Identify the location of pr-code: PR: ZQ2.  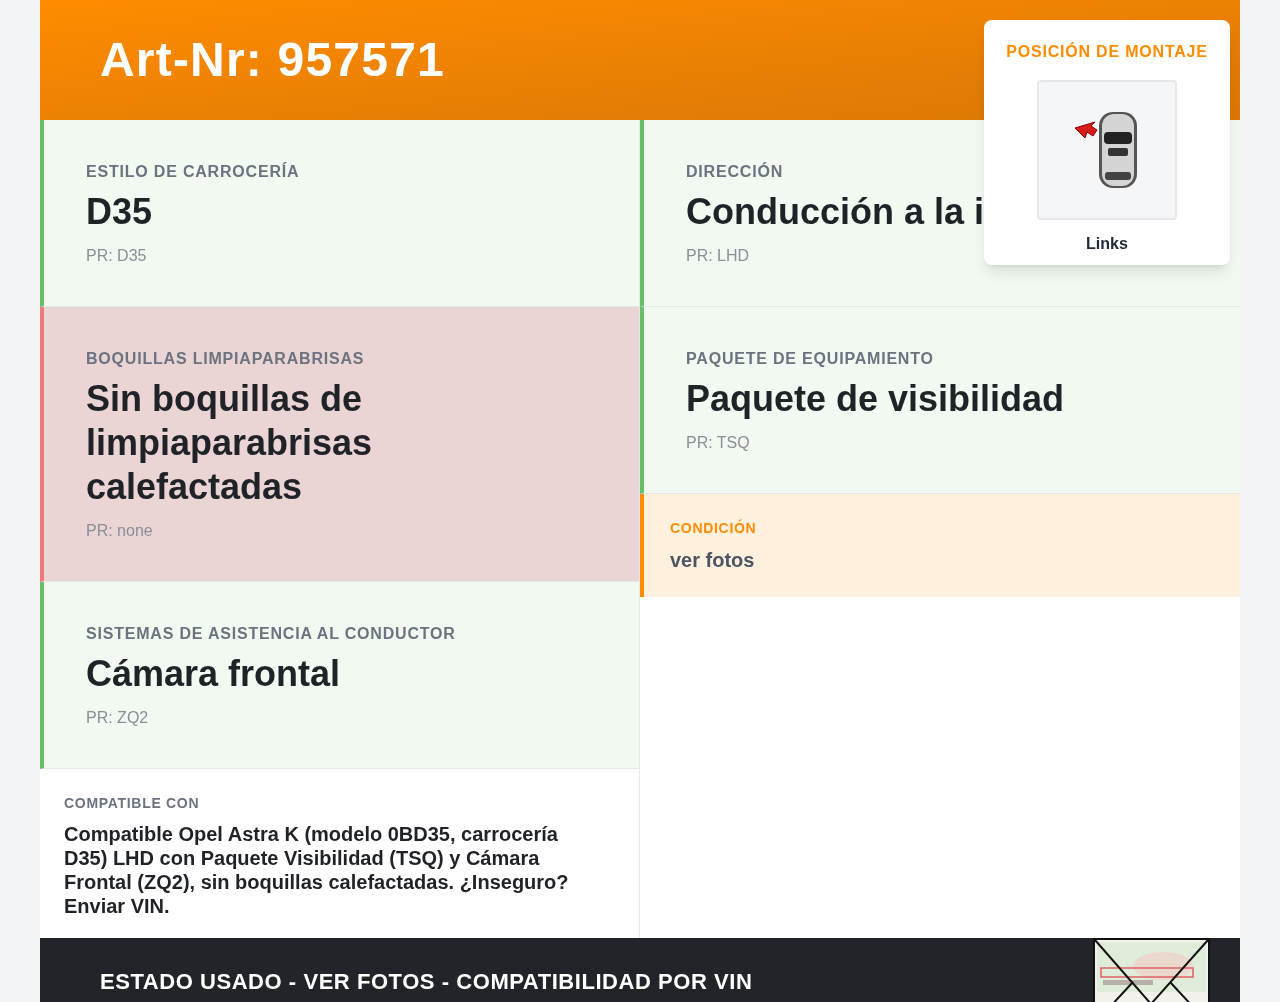
(118, 718).